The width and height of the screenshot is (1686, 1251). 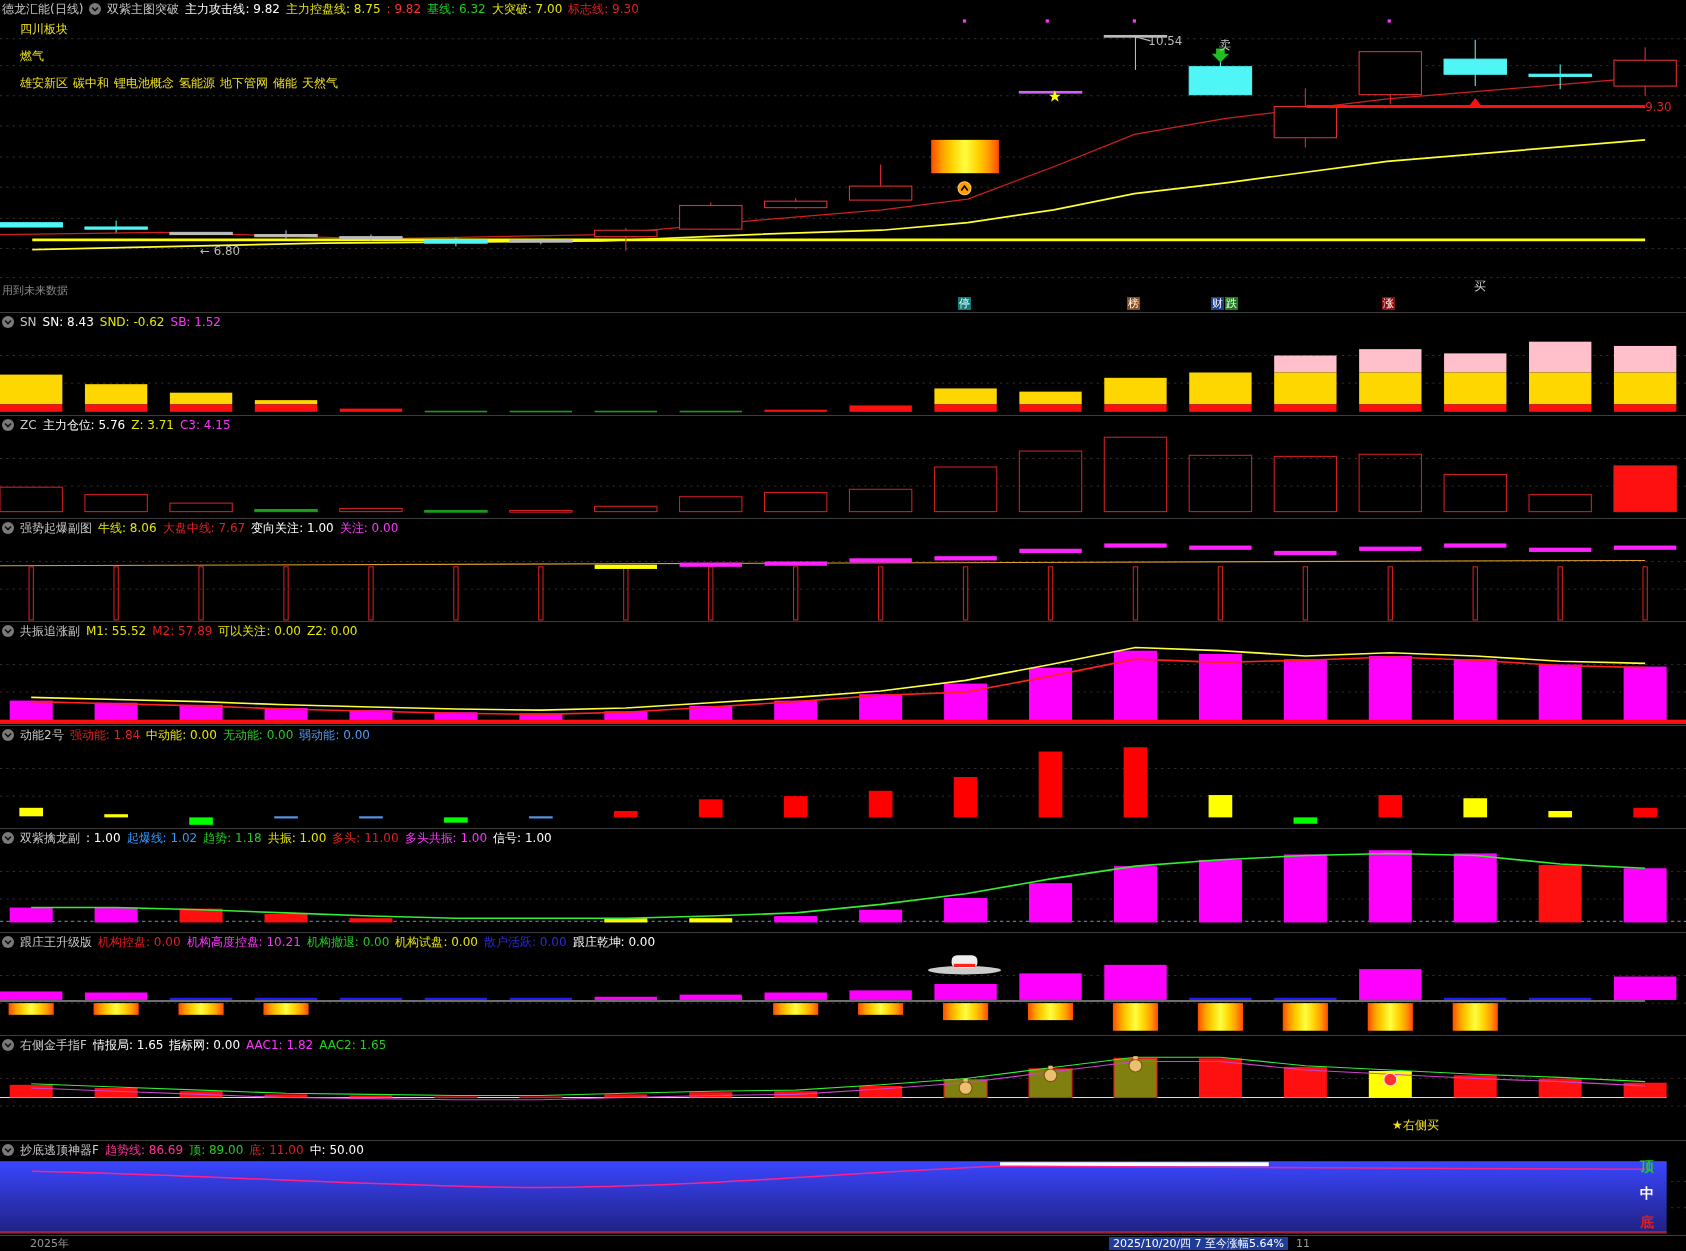 What do you see at coordinates (297, 838) in the screenshot?
I see `indicator-value: 共振: 1.00` at bounding box center [297, 838].